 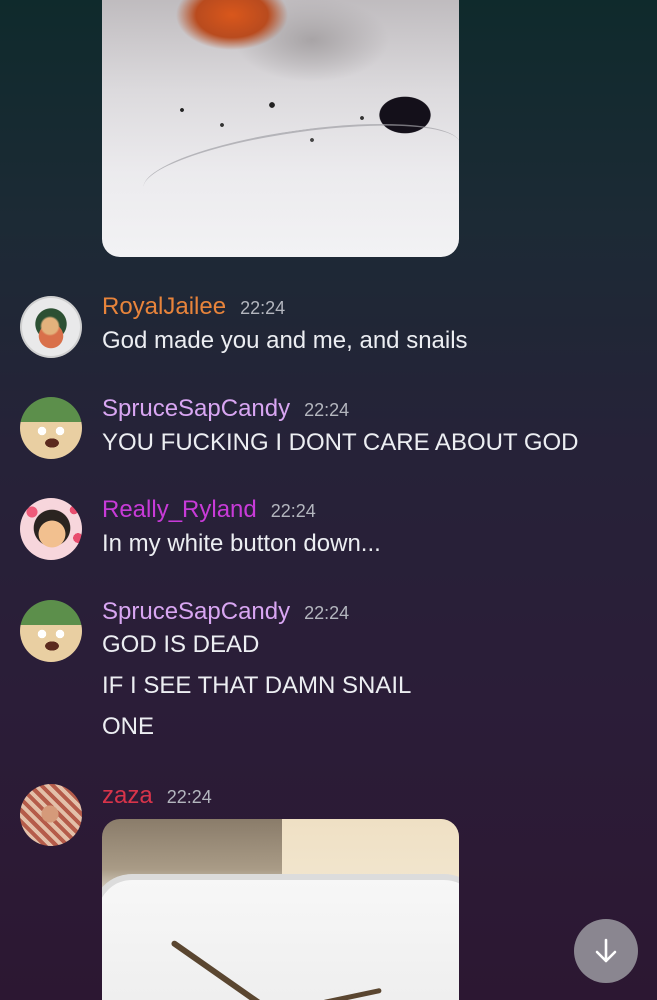 I want to click on message-header: Really_Ryland 22:24, so click(x=209, y=510).